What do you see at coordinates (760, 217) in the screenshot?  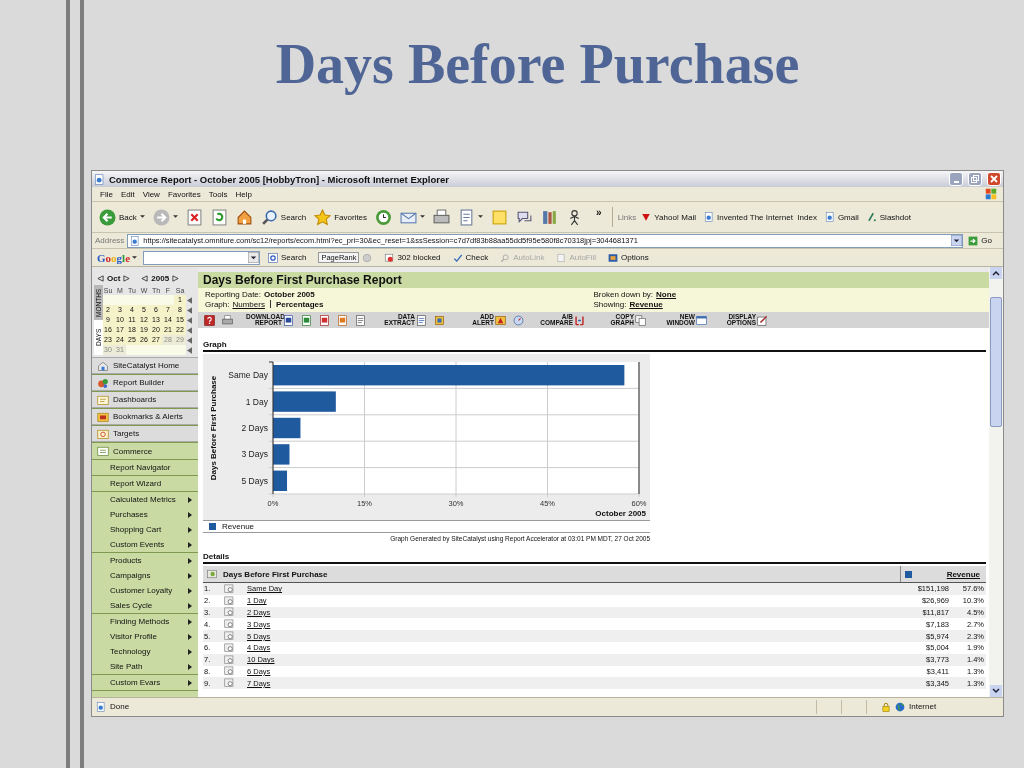 I see `link-button: Invented The Internet Index` at bounding box center [760, 217].